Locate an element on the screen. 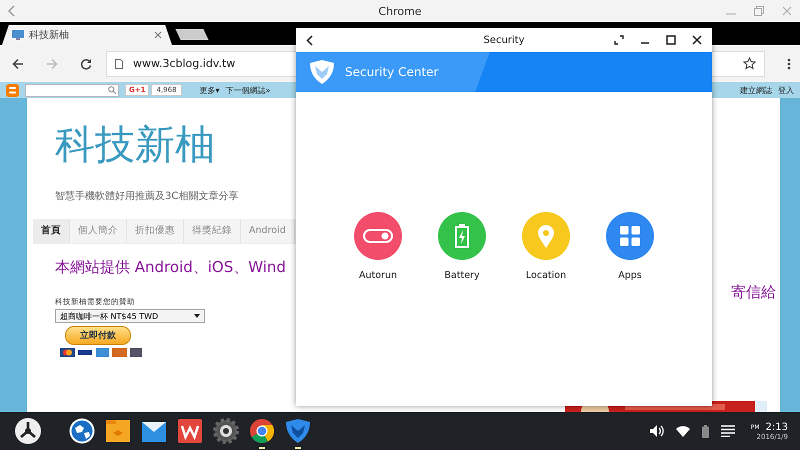 The height and width of the screenshot is (450, 800). page-icon is located at coordinates (119, 63).